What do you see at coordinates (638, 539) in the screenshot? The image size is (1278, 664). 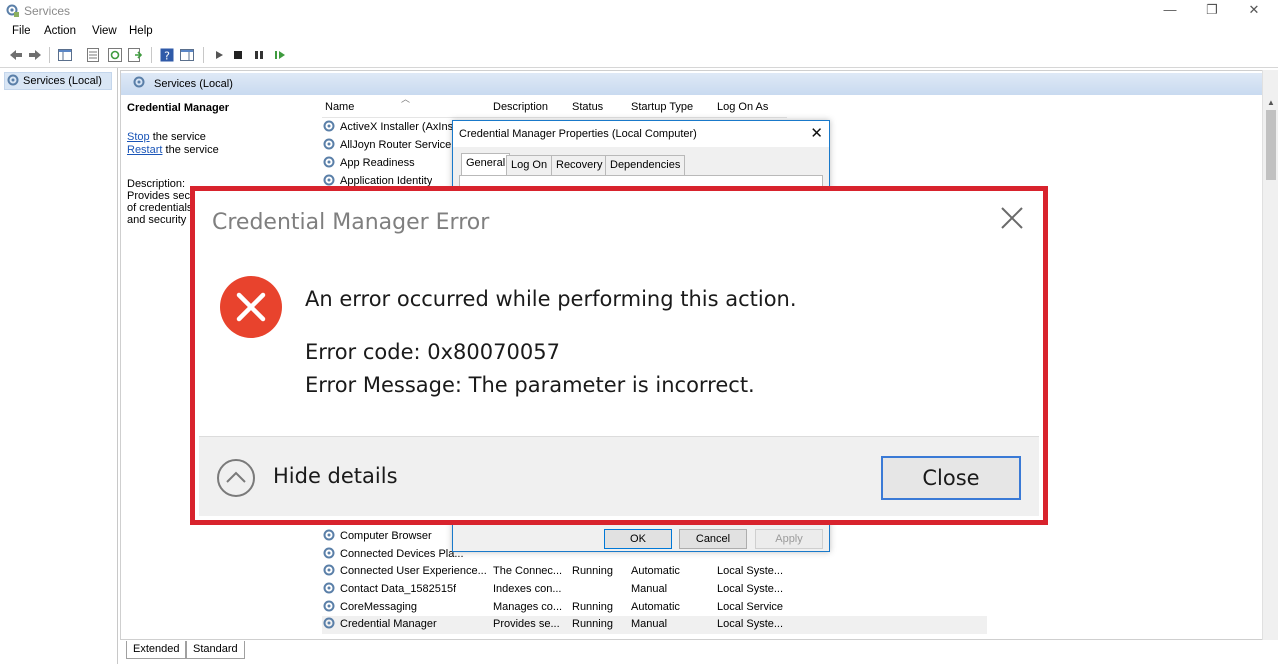 I see `ok-button: OK` at bounding box center [638, 539].